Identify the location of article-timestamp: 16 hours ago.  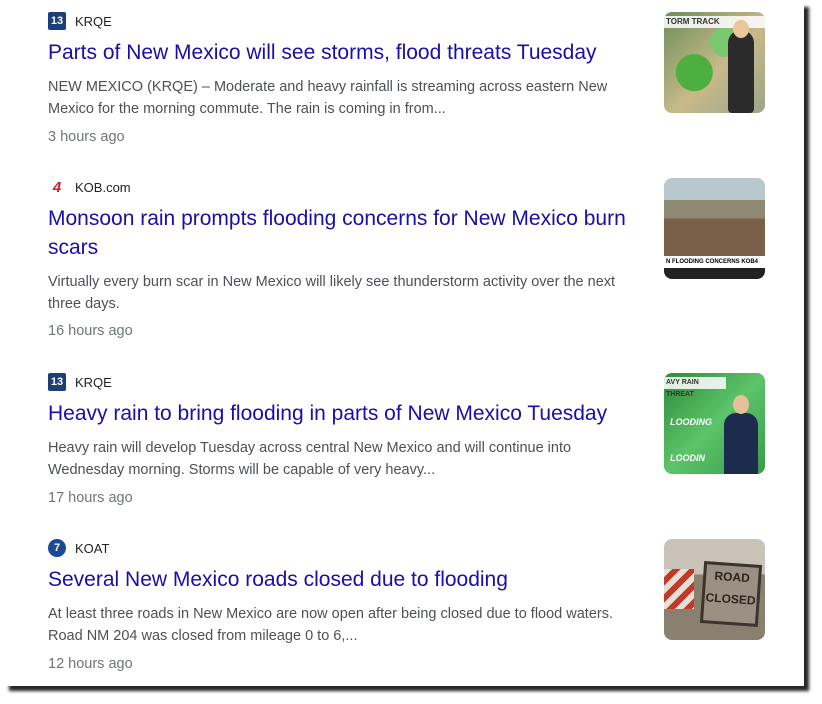
(90, 331).